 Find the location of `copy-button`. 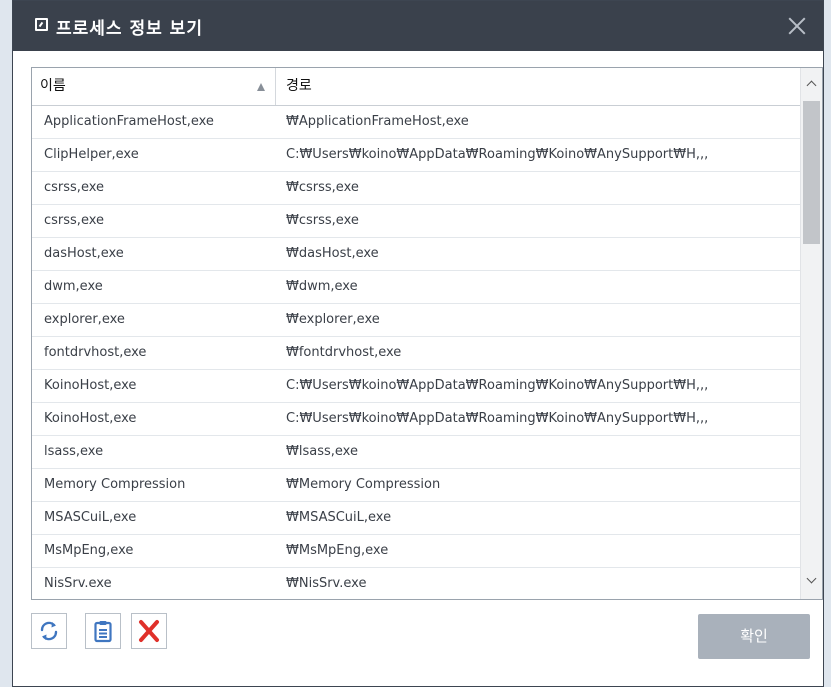

copy-button is located at coordinates (103, 631).